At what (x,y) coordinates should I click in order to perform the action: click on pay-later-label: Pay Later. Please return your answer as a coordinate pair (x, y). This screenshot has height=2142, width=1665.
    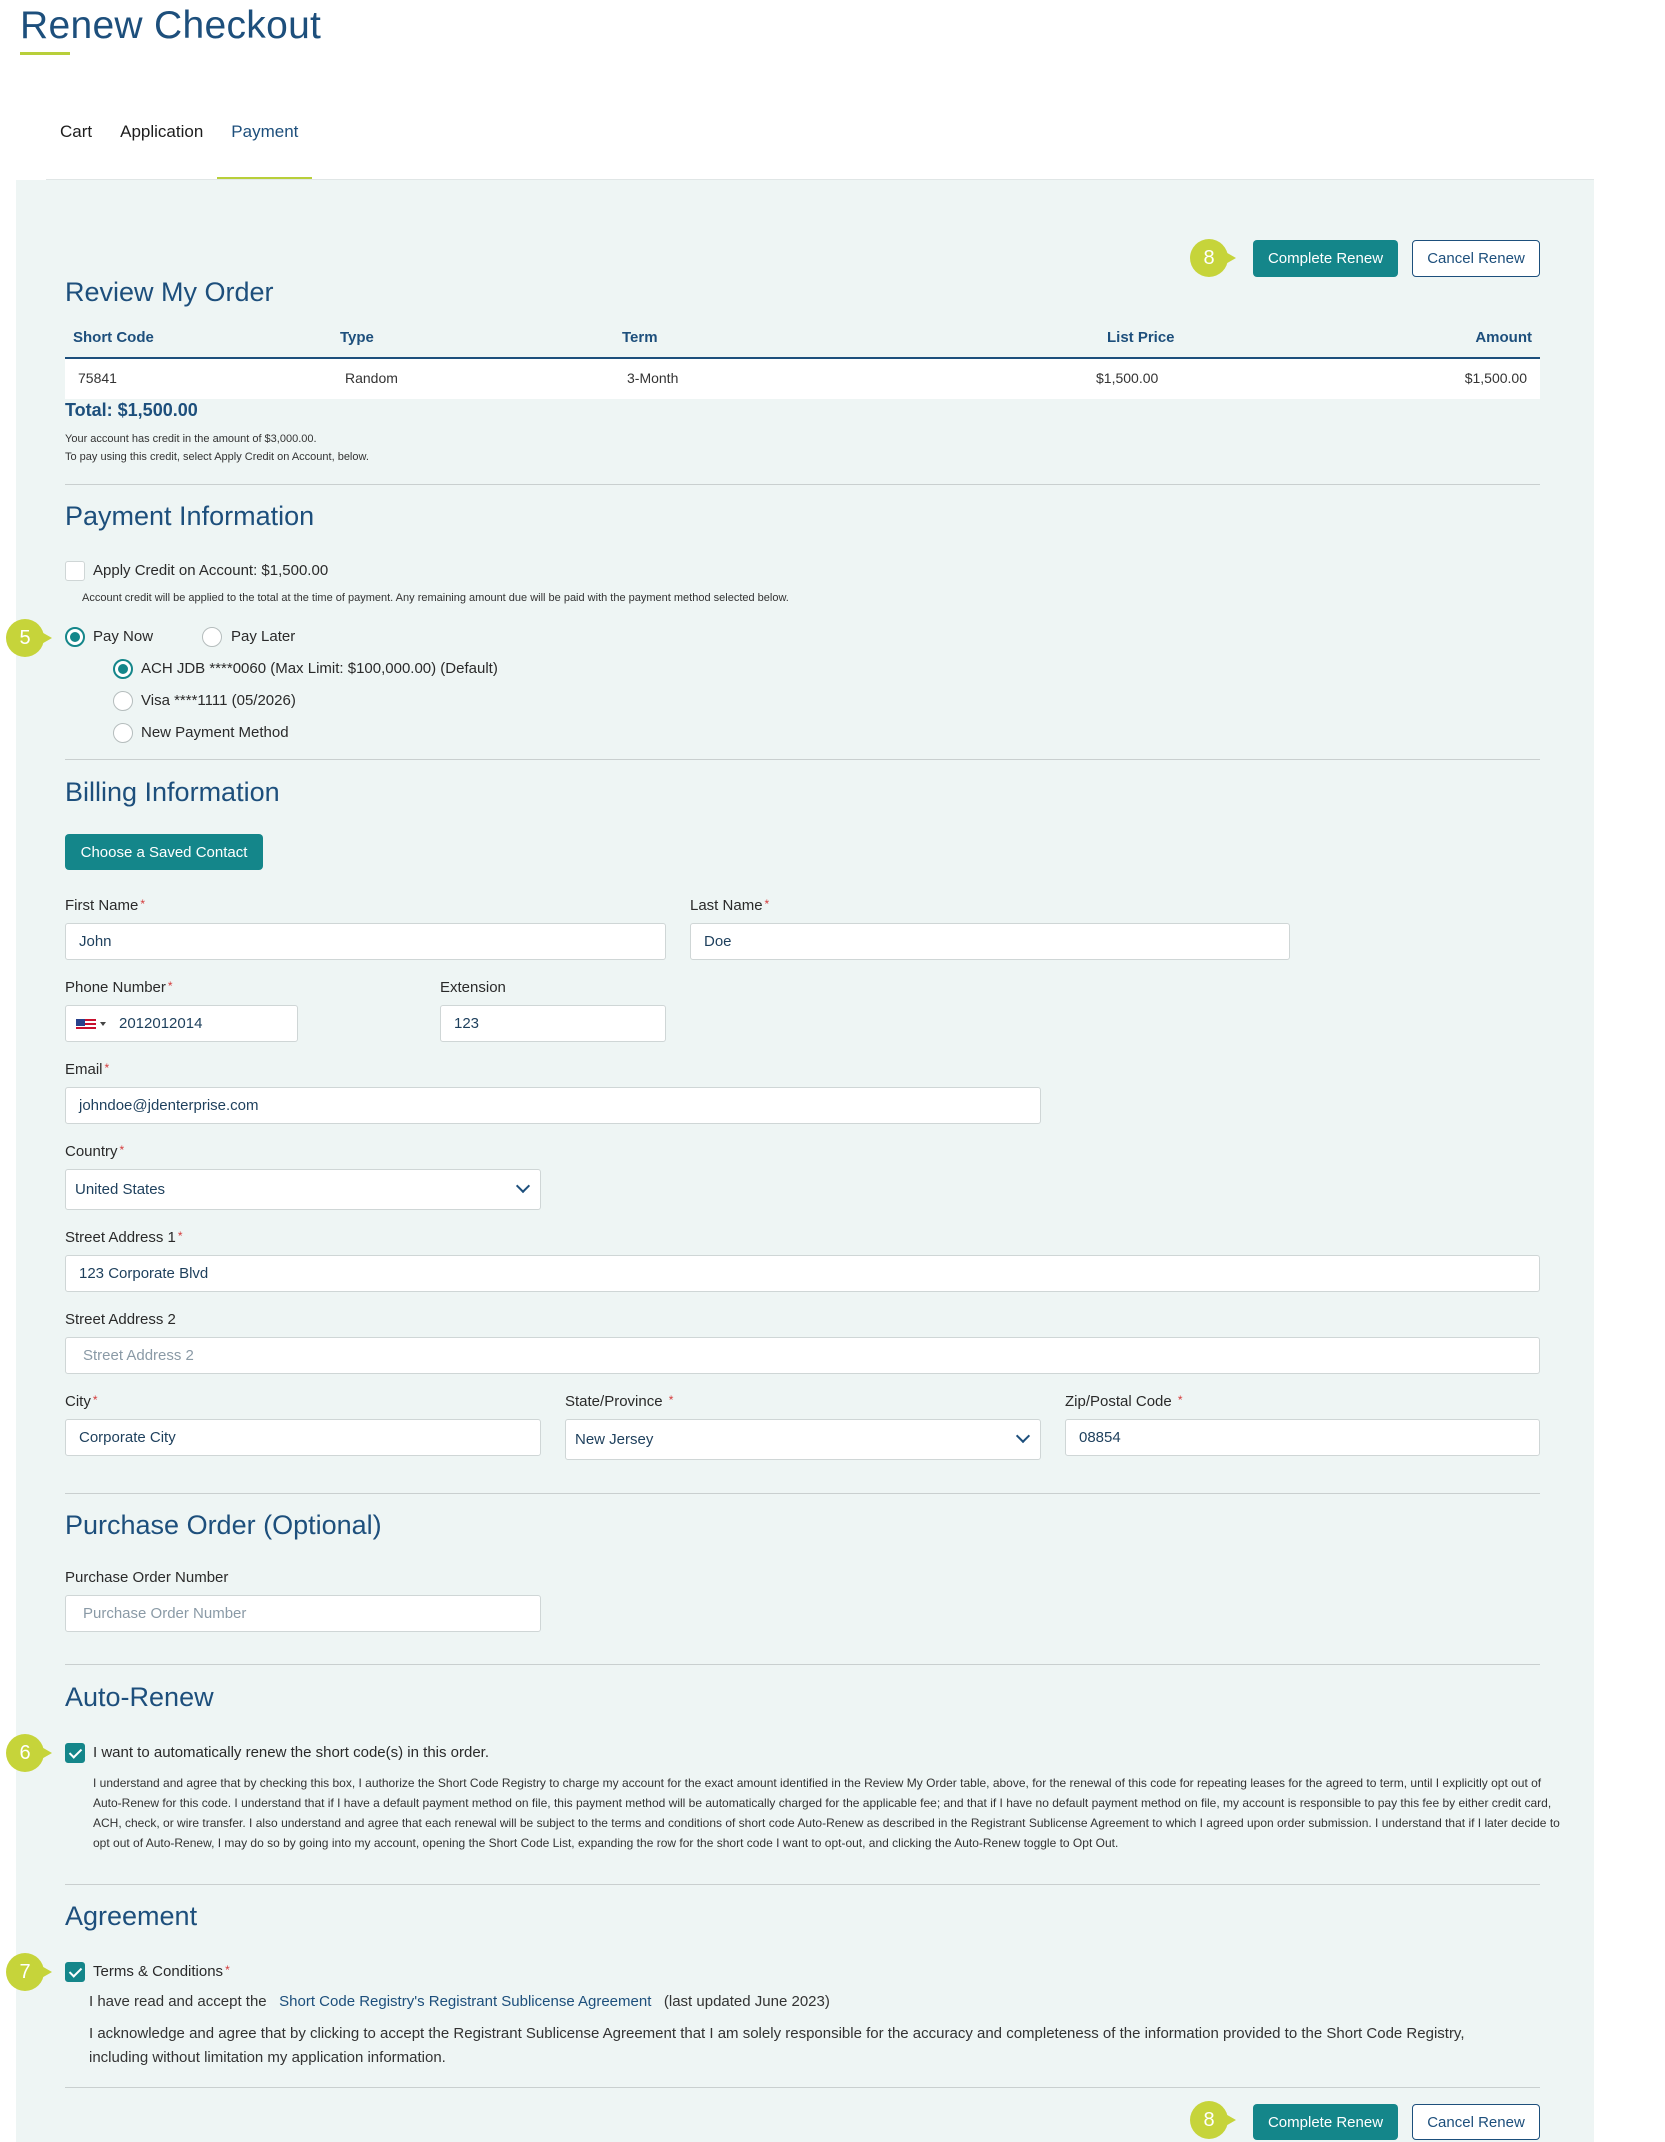
    Looking at the image, I should click on (263, 636).